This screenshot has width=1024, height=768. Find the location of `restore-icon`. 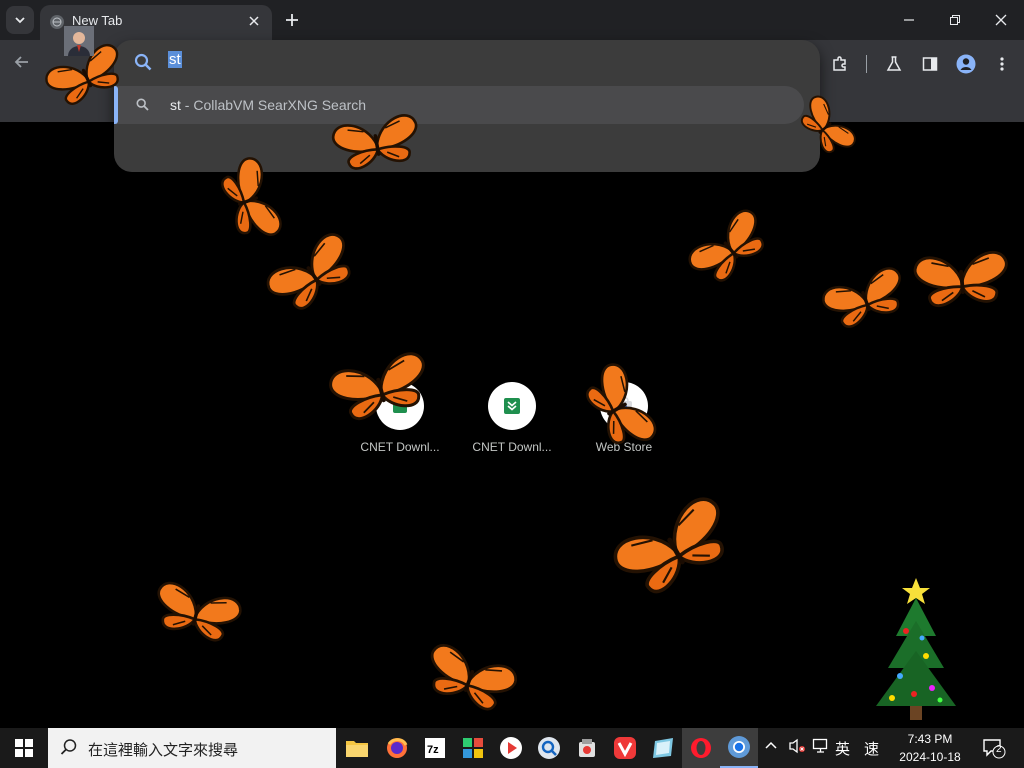

restore-icon is located at coordinates (955, 20).